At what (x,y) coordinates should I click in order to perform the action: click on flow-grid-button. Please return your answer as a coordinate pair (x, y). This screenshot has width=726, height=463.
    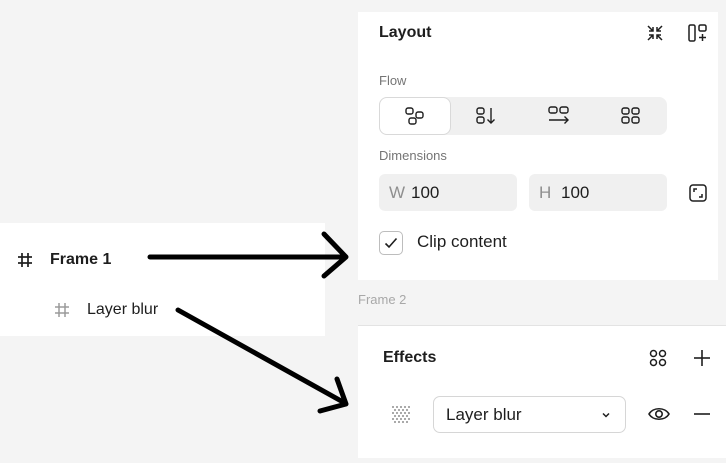
    Looking at the image, I should click on (631, 116).